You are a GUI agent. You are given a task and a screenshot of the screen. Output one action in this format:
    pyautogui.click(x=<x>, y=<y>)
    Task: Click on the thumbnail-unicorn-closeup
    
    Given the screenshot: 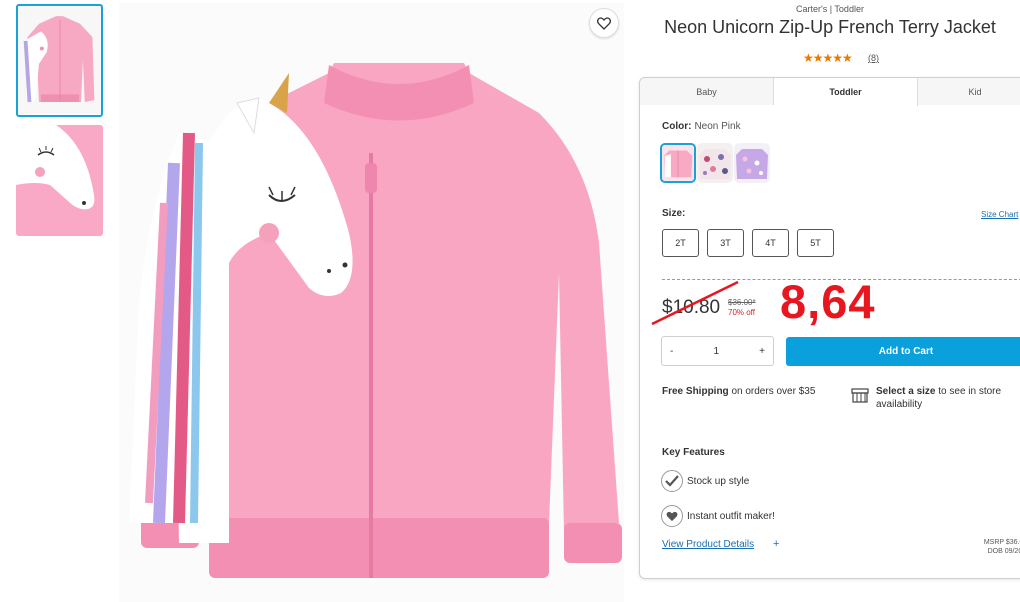 What is the action you would take?
    pyautogui.click(x=59, y=180)
    